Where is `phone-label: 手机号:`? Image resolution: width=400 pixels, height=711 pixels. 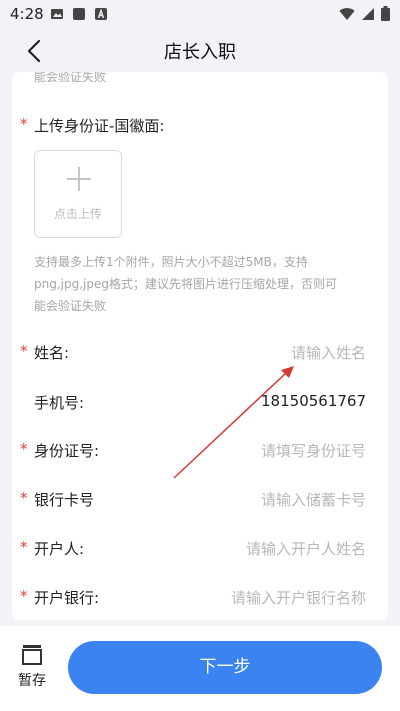
phone-label: 手机号: is located at coordinates (59, 403).